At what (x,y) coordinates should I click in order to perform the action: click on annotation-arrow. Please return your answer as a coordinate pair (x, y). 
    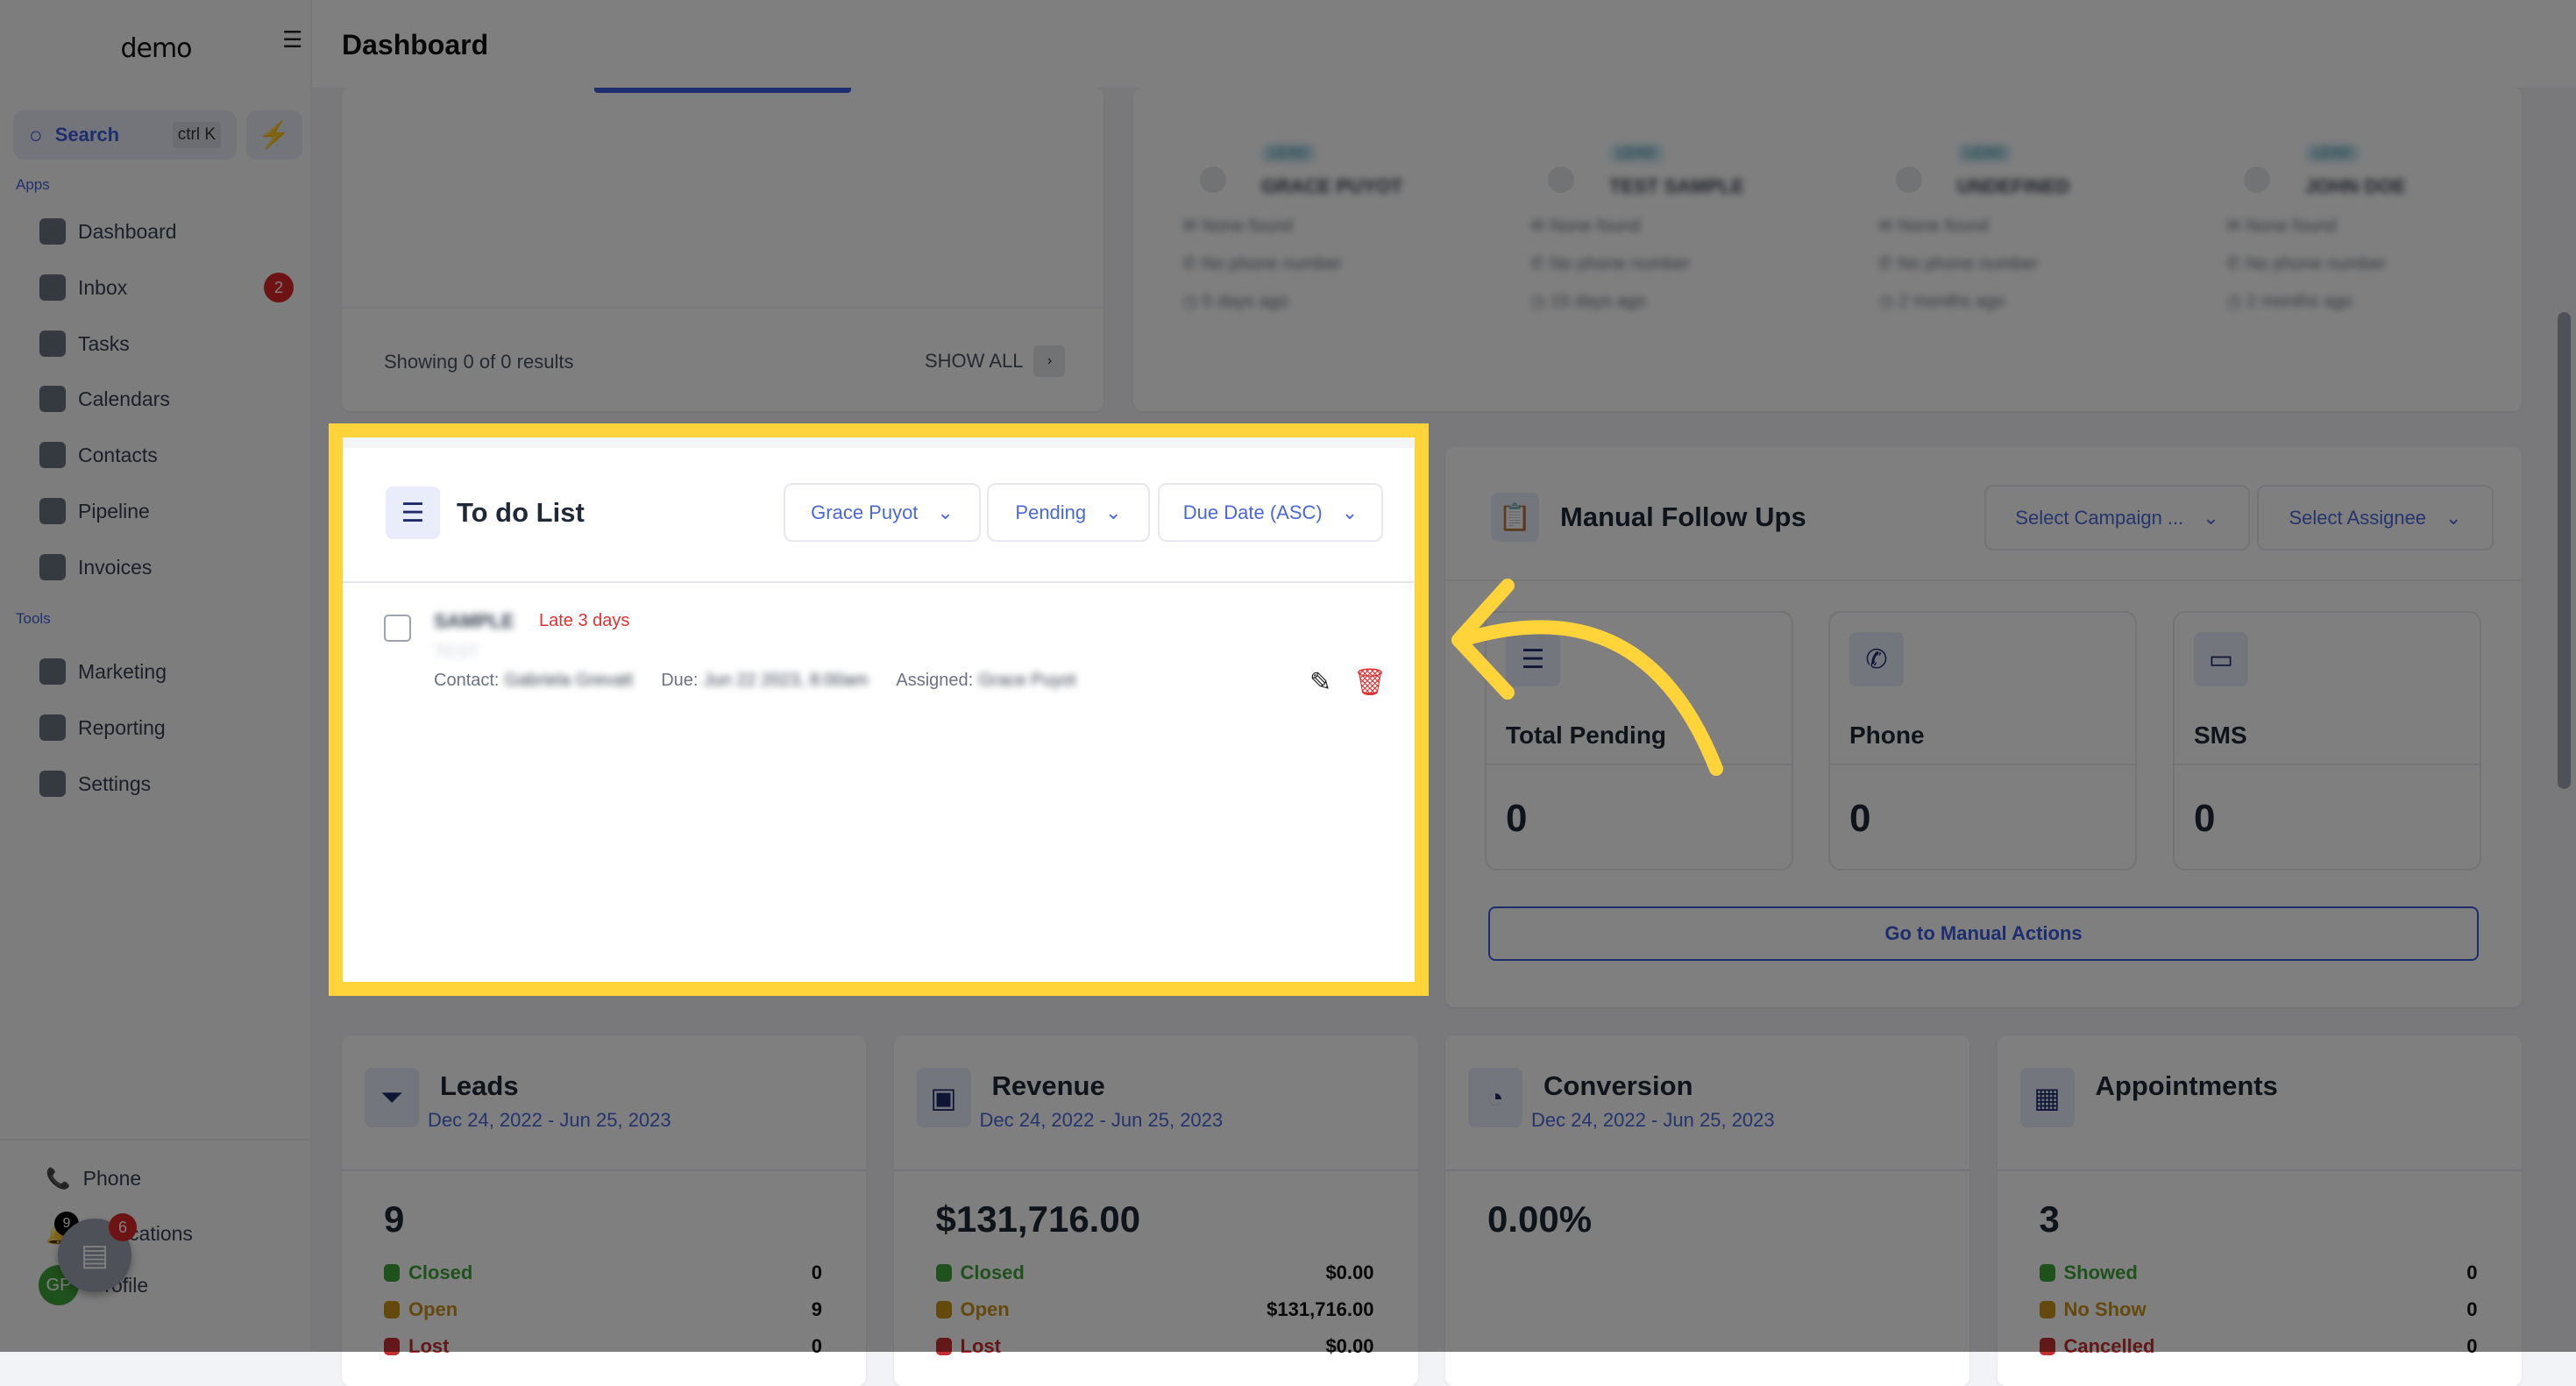
    Looking at the image, I should click on (1587, 678).